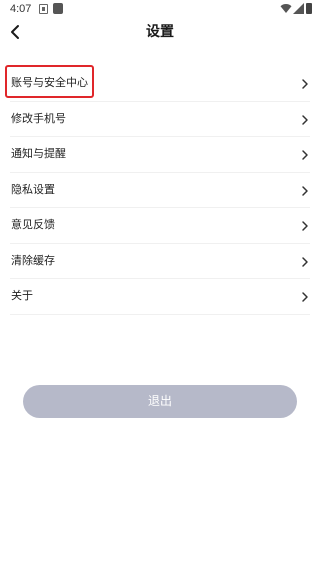  I want to click on battery-icon, so click(309, 8).